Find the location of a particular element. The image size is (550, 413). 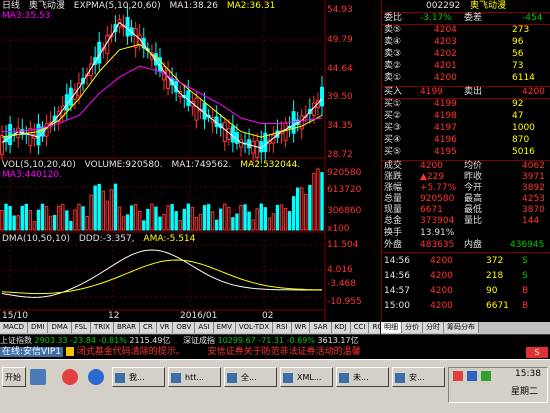

orderbook-row: 买② 4198 47 is located at coordinates (466, 116).